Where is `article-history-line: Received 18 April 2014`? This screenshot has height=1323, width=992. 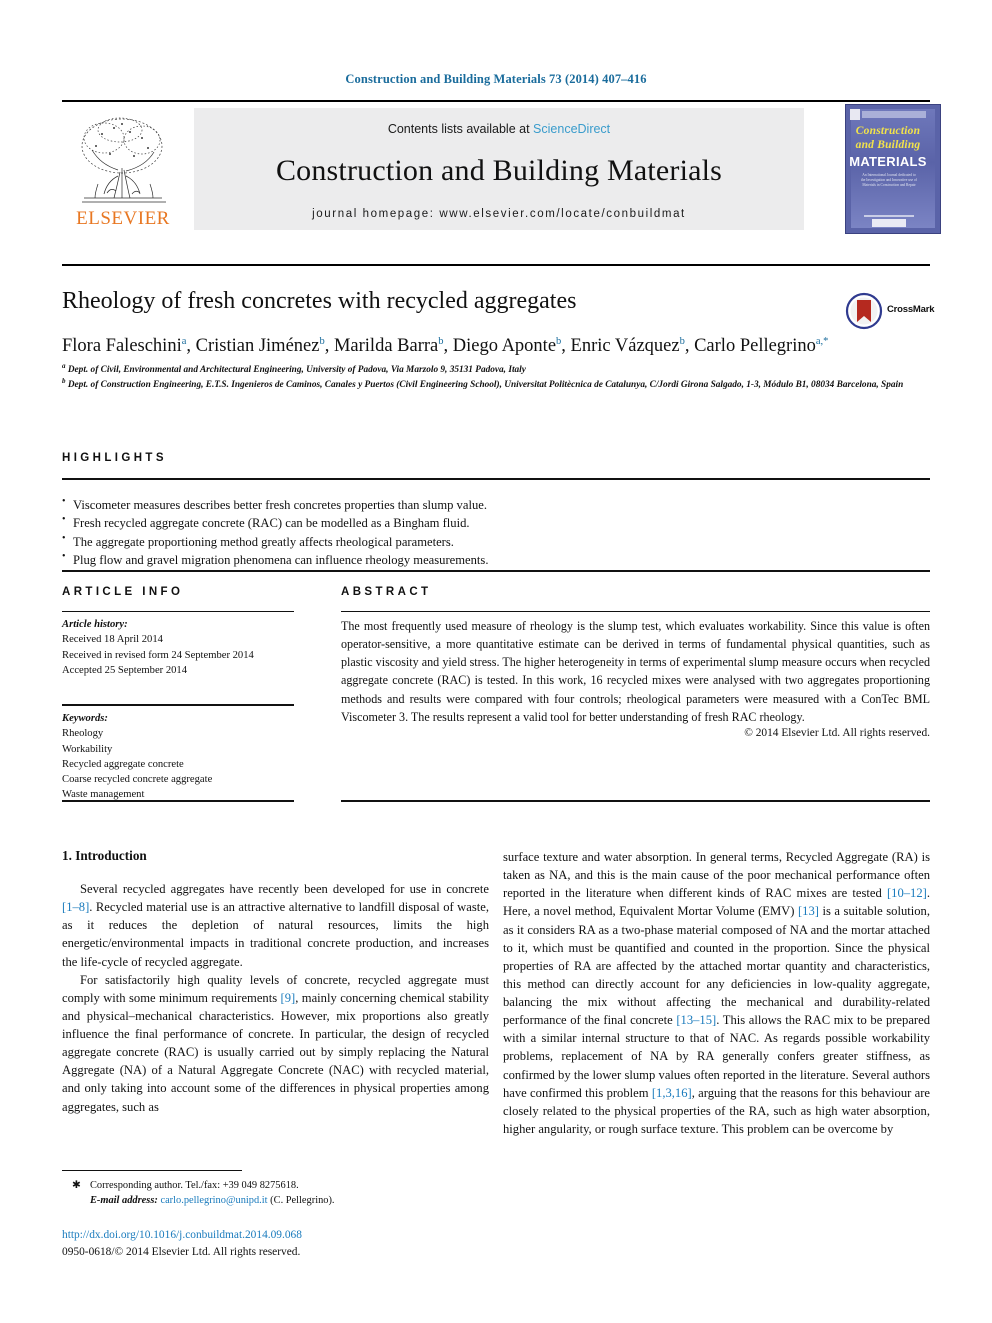
article-history-line: Received 18 April 2014 is located at coordinates (112, 640).